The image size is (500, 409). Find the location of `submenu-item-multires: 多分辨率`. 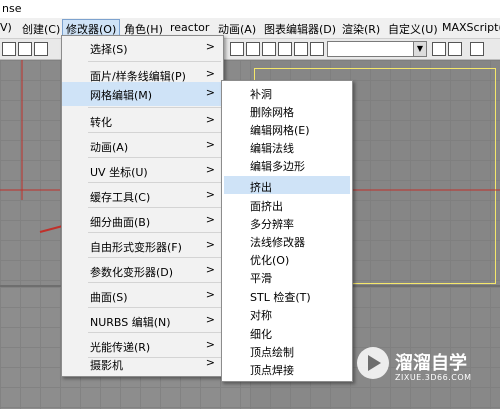

submenu-item-multires: 多分辨率 is located at coordinates (287, 222).